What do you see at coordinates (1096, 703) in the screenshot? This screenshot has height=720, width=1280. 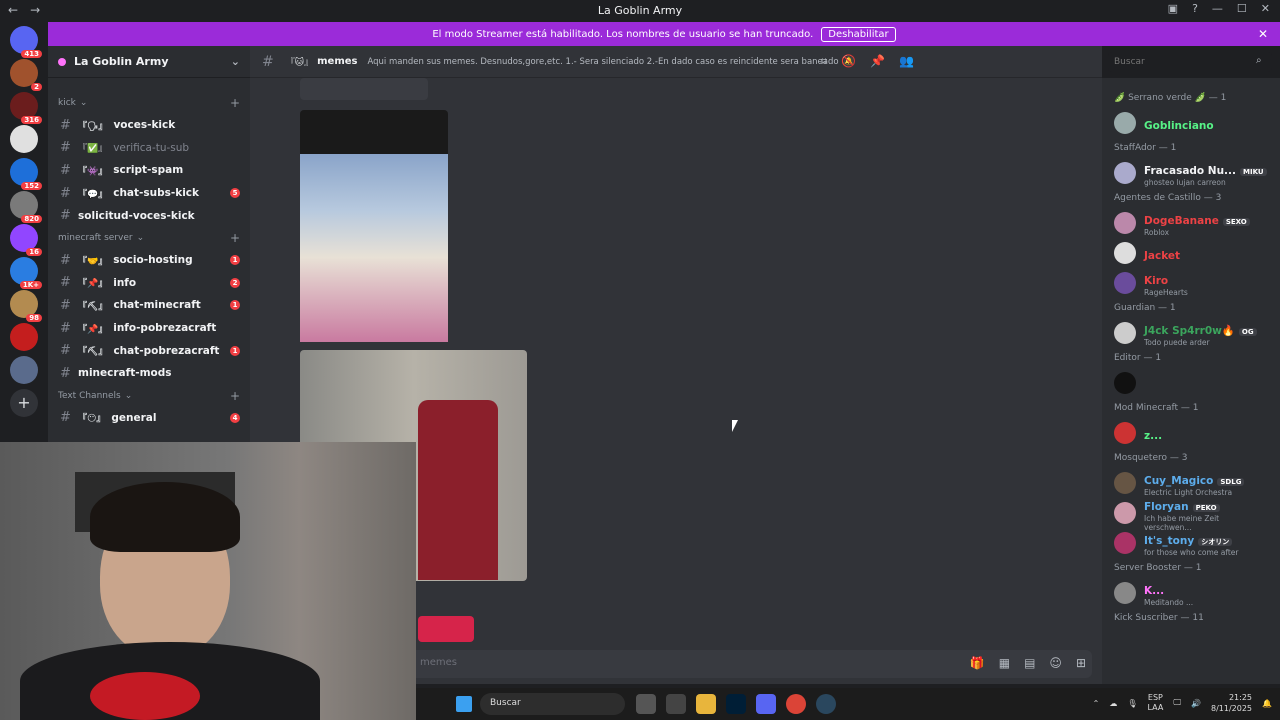 I see `chevron-up-icon: ⌃` at bounding box center [1096, 703].